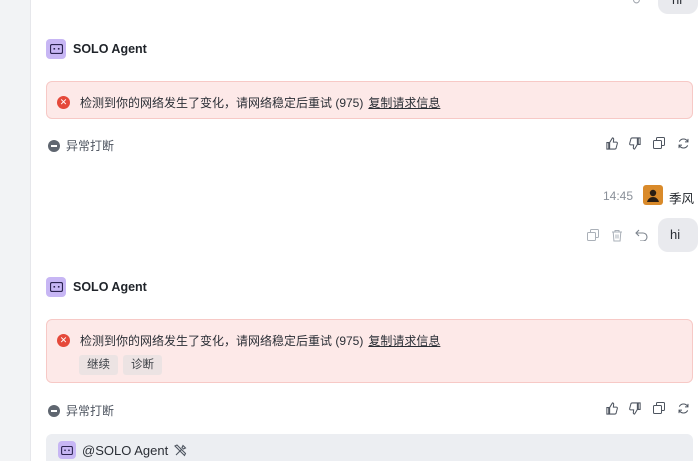 The height and width of the screenshot is (461, 699). I want to click on diagnose-button: 诊断, so click(142, 365).